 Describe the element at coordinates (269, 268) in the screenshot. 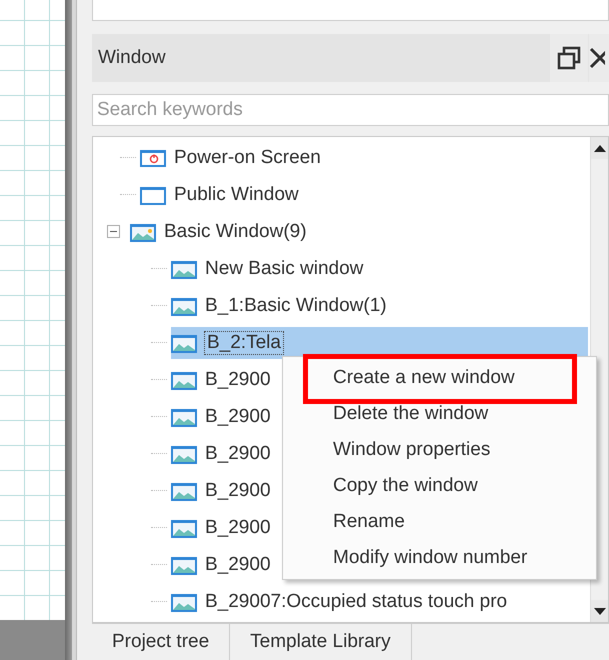

I see `tree-item: New Basic window` at that location.